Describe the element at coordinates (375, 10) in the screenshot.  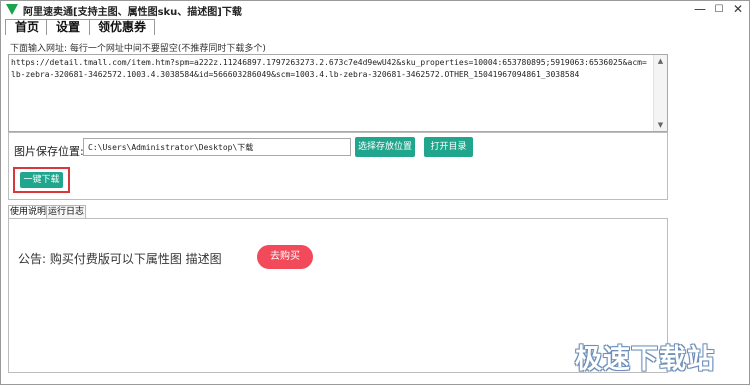
I see `title-bar: 阿里速卖通[支持主图、属性图sku、描述图]下载 — ☐ ✕` at that location.